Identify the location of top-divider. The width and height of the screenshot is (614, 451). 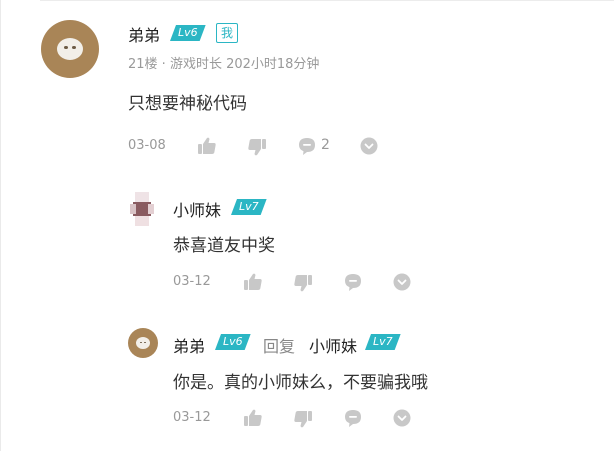
(327, 0).